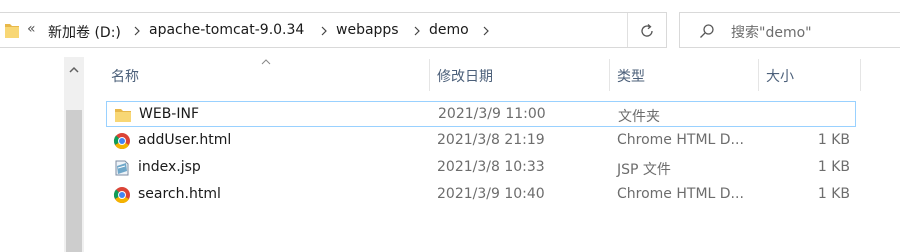 This screenshot has height=252, width=900. What do you see at coordinates (647, 31) in the screenshot?
I see `refresh-icon` at bounding box center [647, 31].